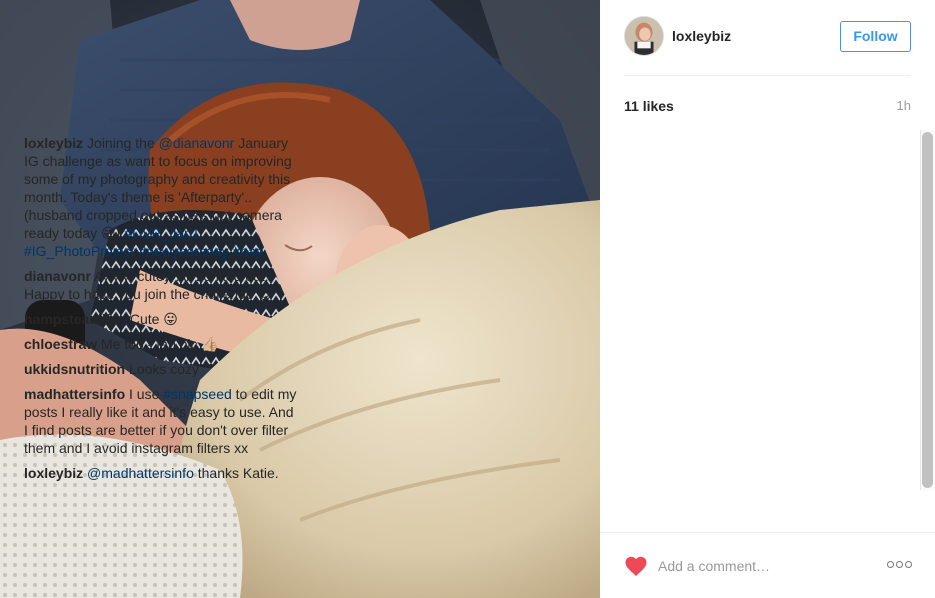 The image size is (935, 598). I want to click on comment-author: chloestraw, so click(60, 344).